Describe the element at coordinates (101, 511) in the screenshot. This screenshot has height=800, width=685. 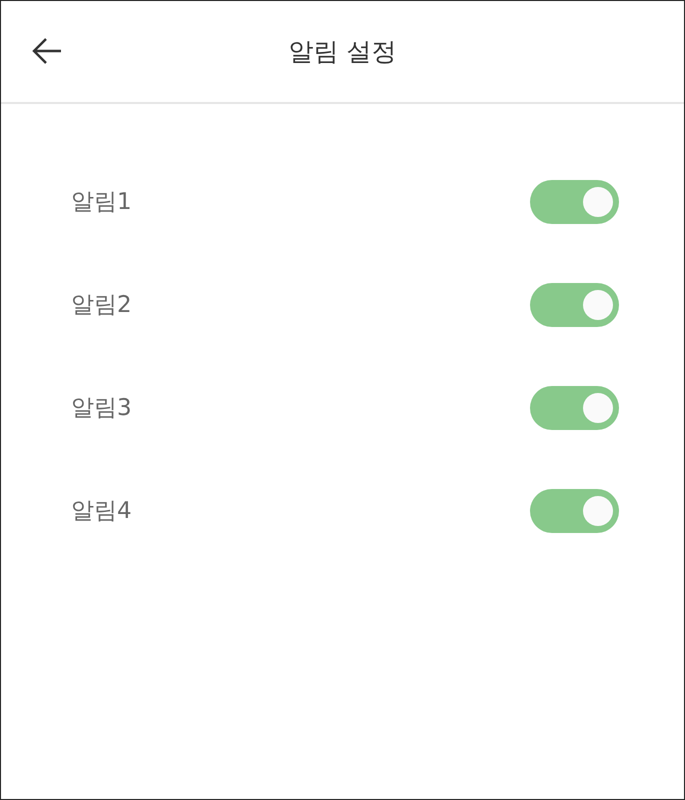
I see `setting-label: 알림4` at that location.